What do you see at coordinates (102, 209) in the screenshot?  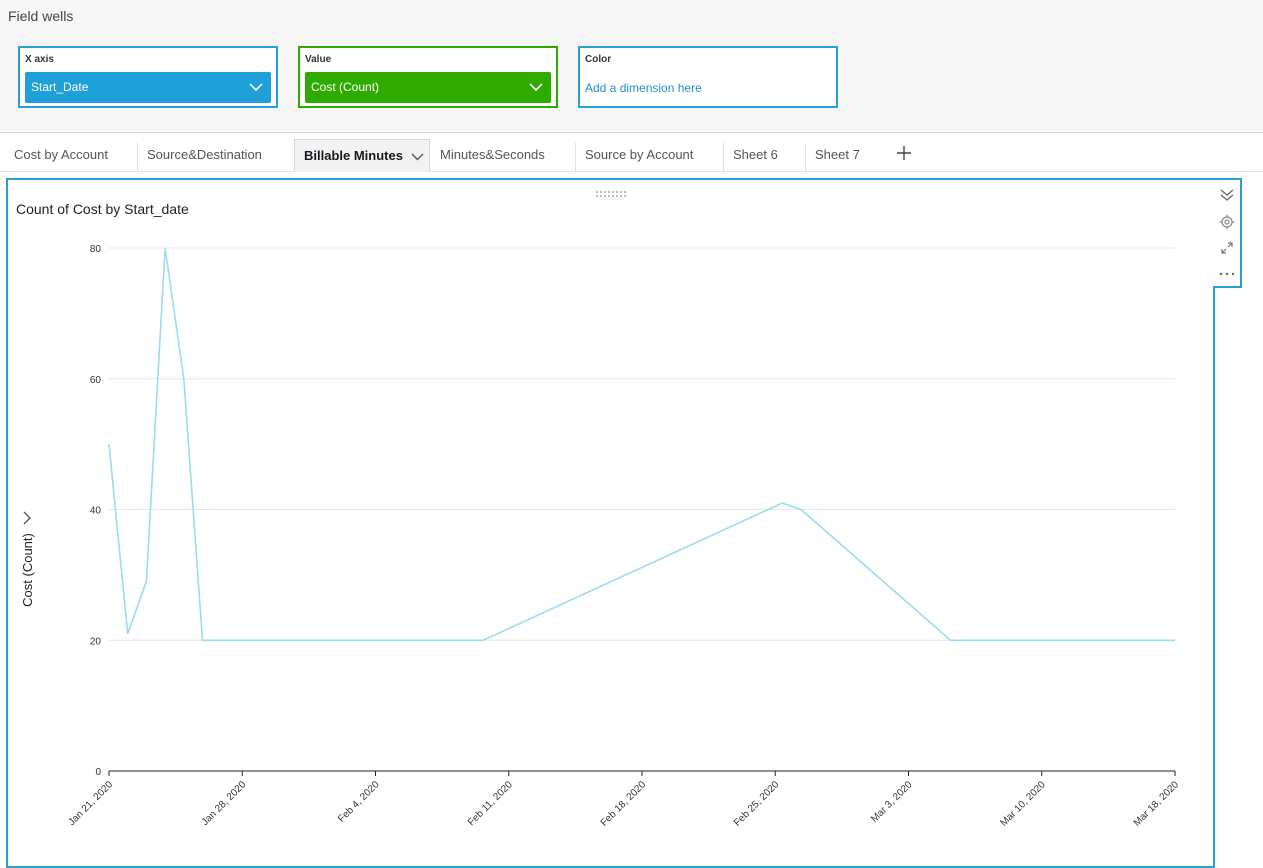 I see `chart-title: Count of Cost by Start_date` at bounding box center [102, 209].